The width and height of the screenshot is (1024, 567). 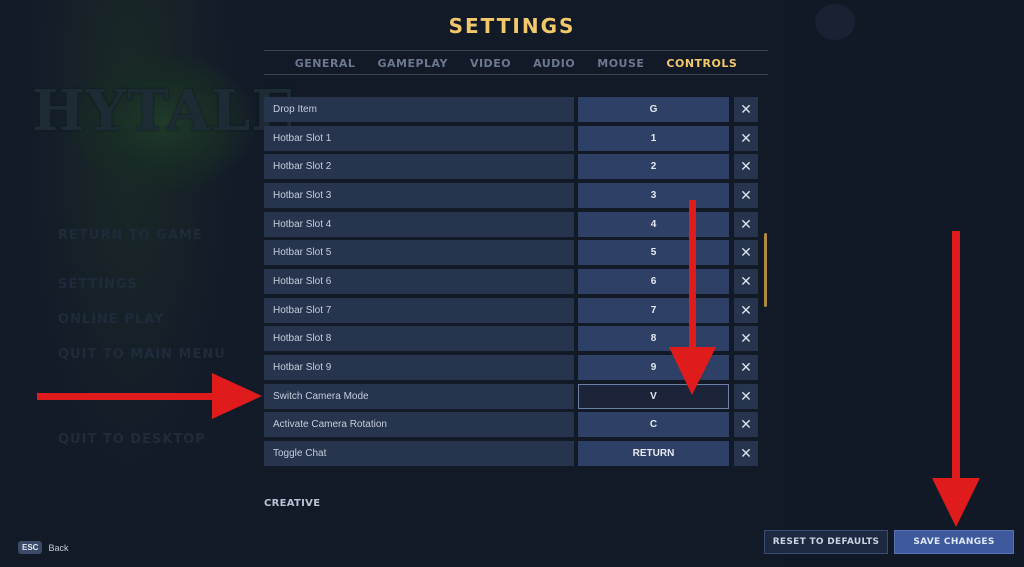 What do you see at coordinates (653, 367) in the screenshot?
I see `keybinding-key-button: 9` at bounding box center [653, 367].